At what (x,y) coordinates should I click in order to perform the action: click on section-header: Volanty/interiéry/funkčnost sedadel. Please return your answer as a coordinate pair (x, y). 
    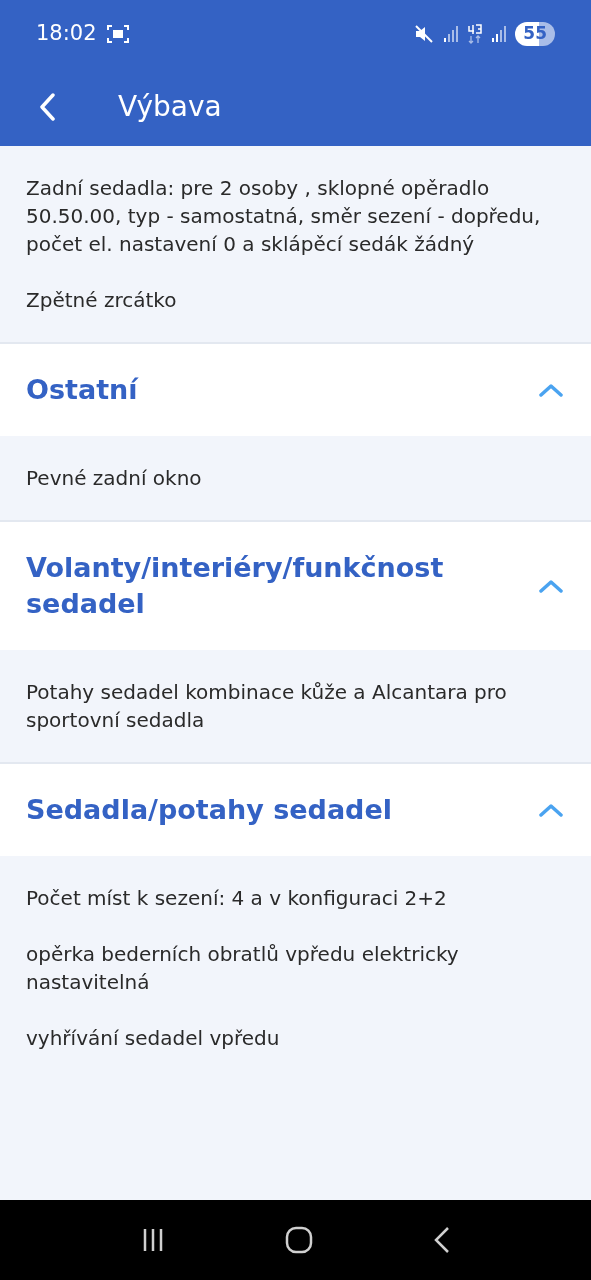
    Looking at the image, I should click on (295, 585).